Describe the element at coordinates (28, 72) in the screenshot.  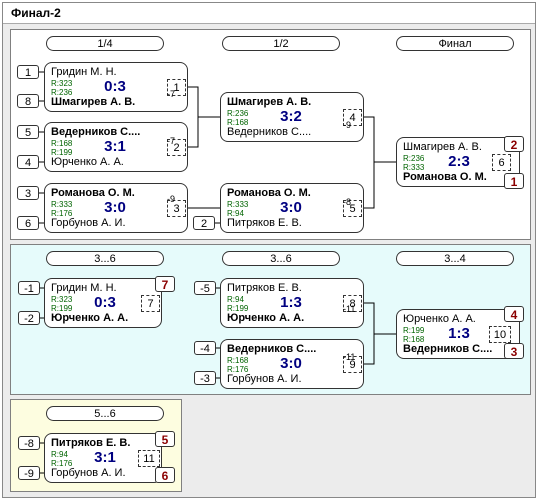
I see `seed-box: 1` at that location.